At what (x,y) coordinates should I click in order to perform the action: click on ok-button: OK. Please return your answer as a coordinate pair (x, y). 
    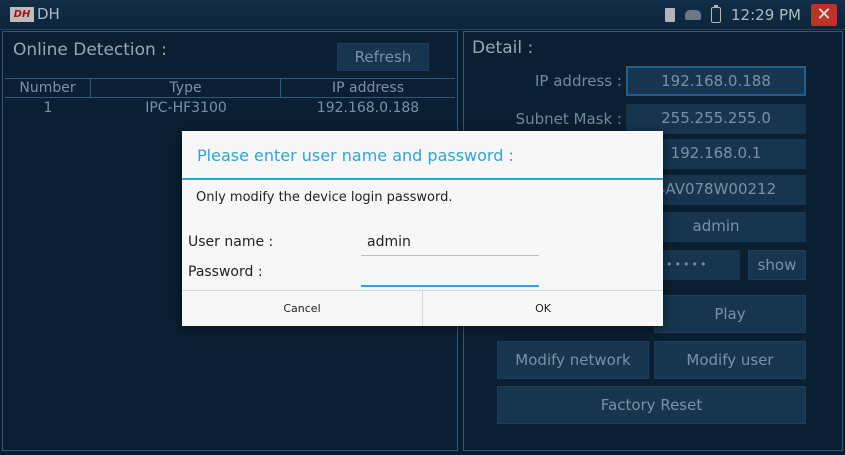
    Looking at the image, I should click on (543, 308).